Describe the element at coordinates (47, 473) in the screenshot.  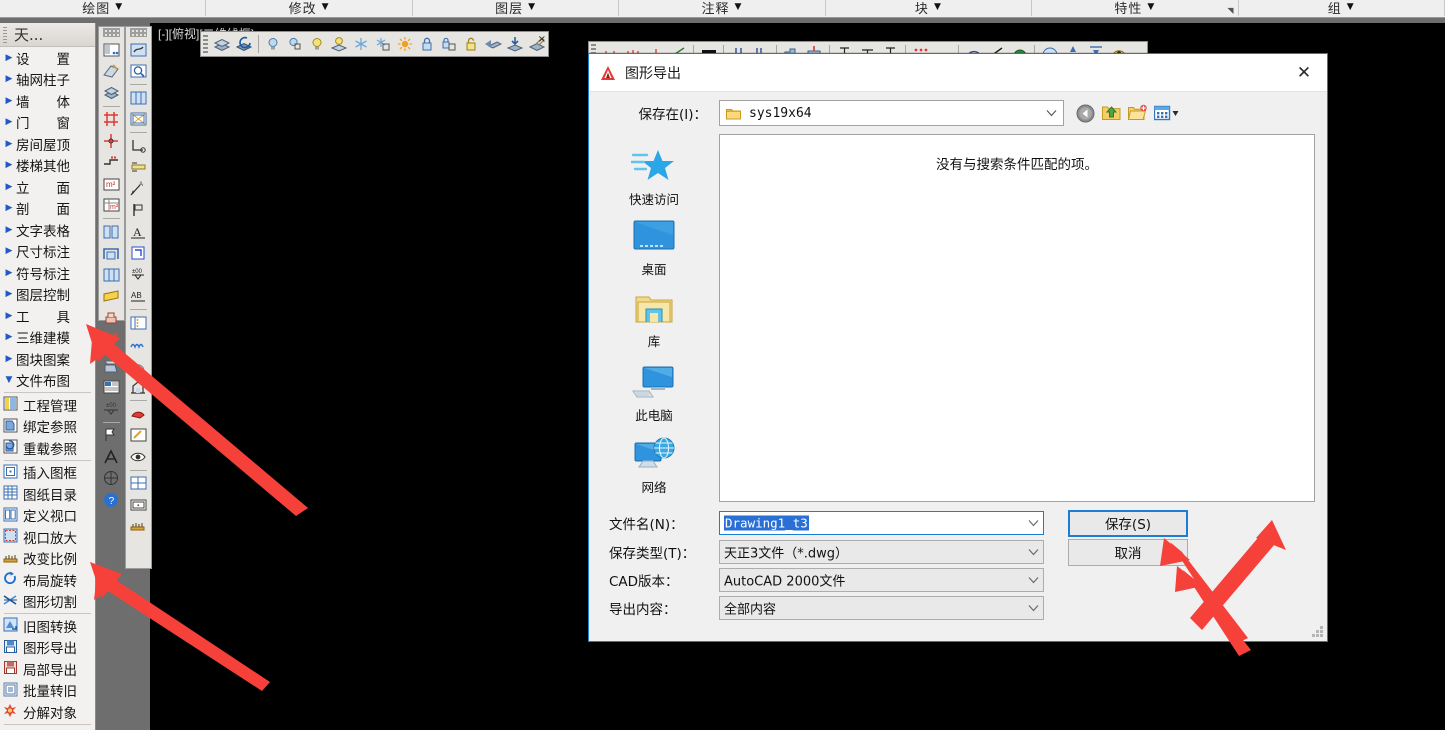
I see `palette-item: 插入图框` at that location.